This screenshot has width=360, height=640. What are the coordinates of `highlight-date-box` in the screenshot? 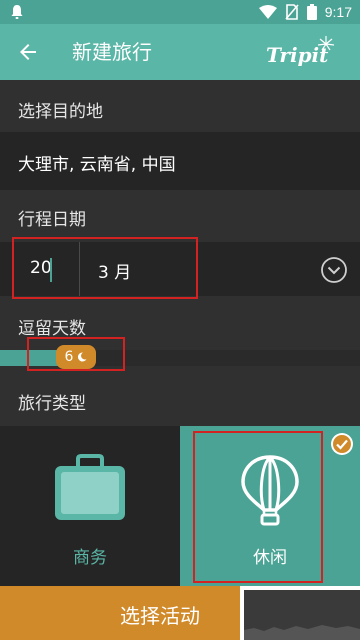 It's located at (105, 268).